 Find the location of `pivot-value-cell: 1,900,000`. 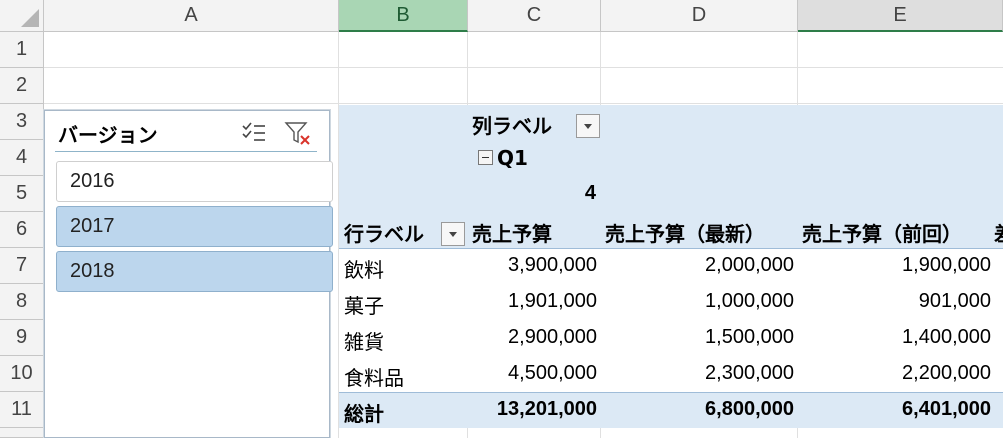

pivot-value-cell: 1,900,000 is located at coordinates (894, 265).